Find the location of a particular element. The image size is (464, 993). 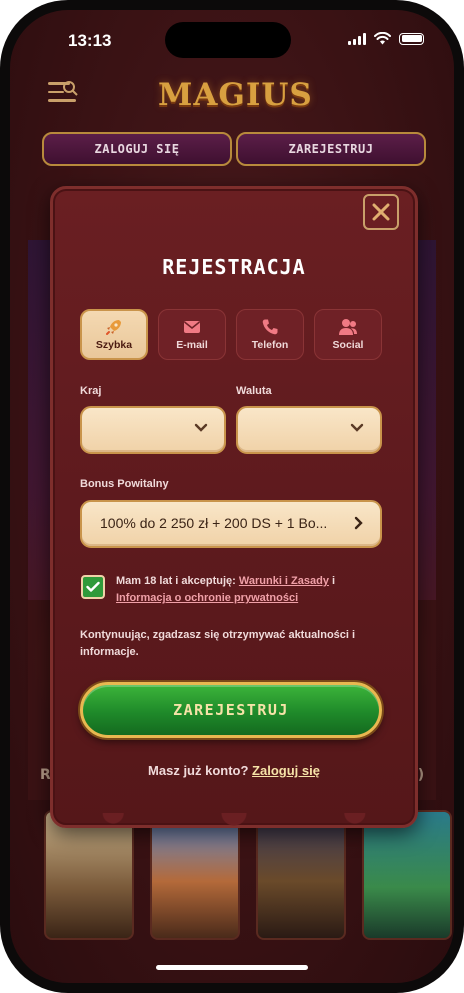

rocket-icon is located at coordinates (114, 327).